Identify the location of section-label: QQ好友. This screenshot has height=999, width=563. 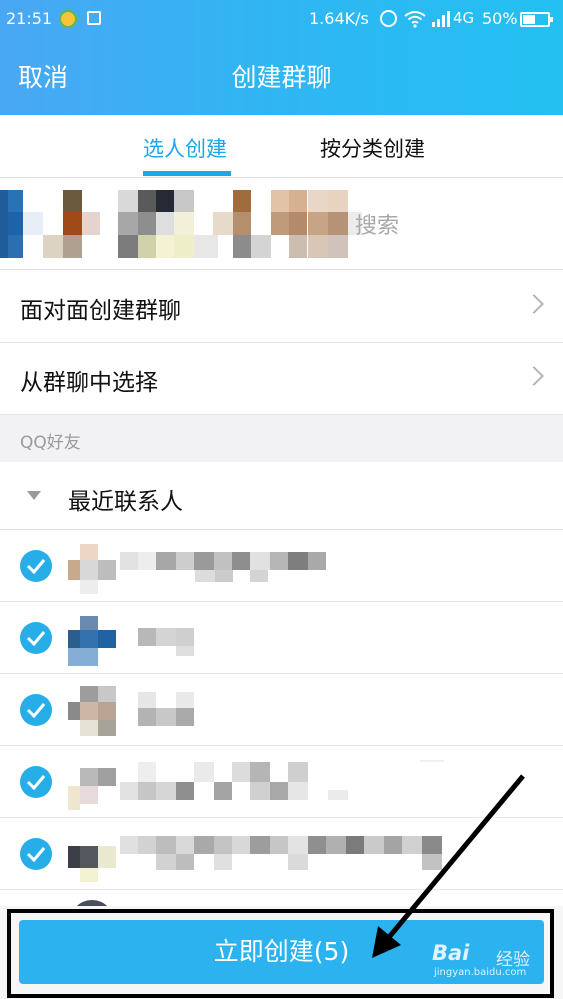
(50, 443).